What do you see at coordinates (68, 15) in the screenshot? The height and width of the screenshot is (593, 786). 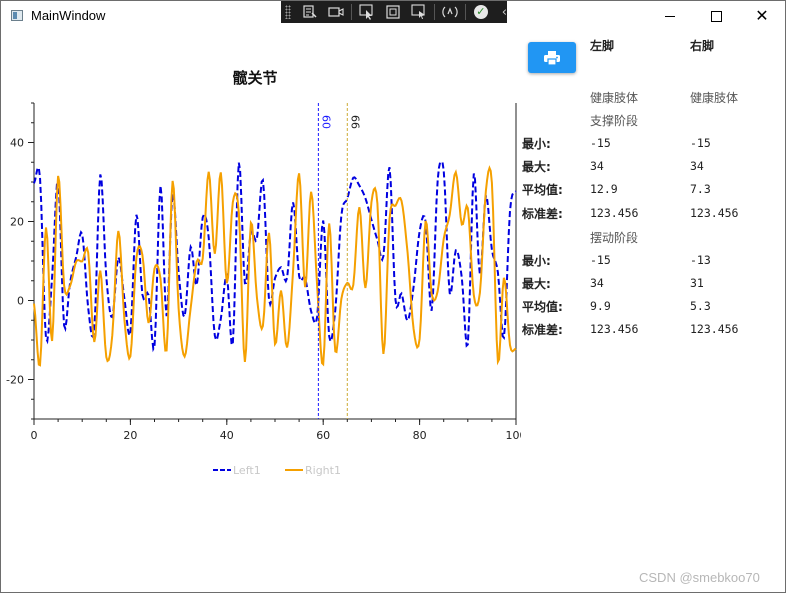 I see `window-title: MainWindow` at bounding box center [68, 15].